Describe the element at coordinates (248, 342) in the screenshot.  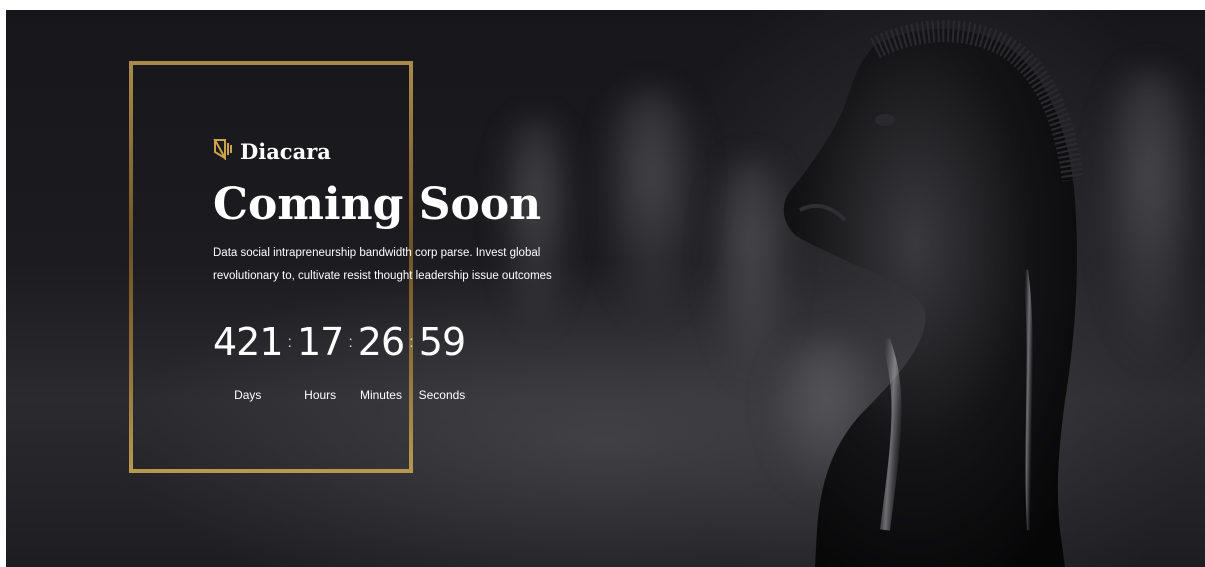
I see `countdown-value: 421` at that location.